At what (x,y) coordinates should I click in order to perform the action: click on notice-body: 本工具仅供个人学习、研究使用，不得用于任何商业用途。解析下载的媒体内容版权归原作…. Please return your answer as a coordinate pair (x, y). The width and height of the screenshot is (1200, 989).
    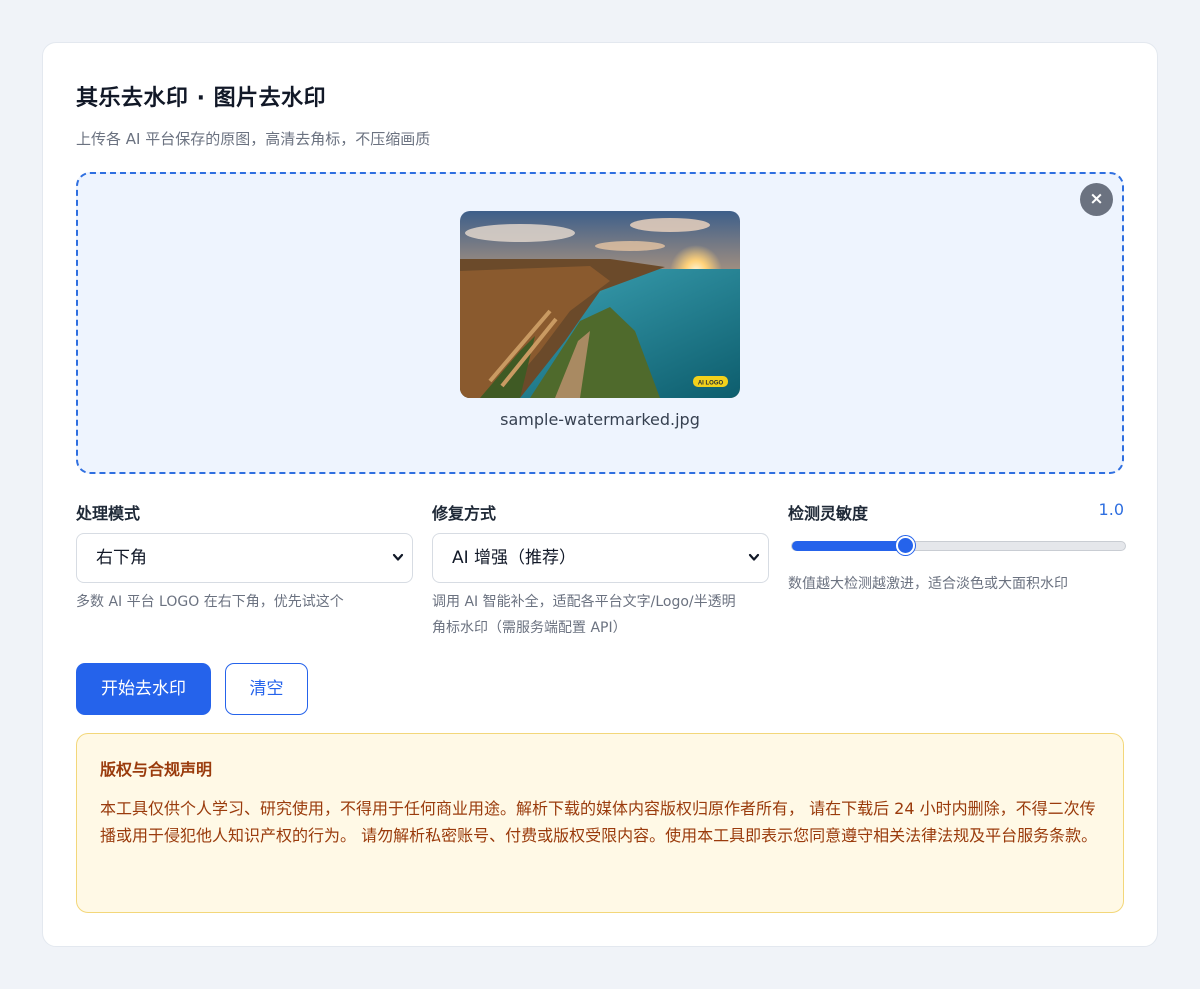
    Looking at the image, I should click on (599, 822).